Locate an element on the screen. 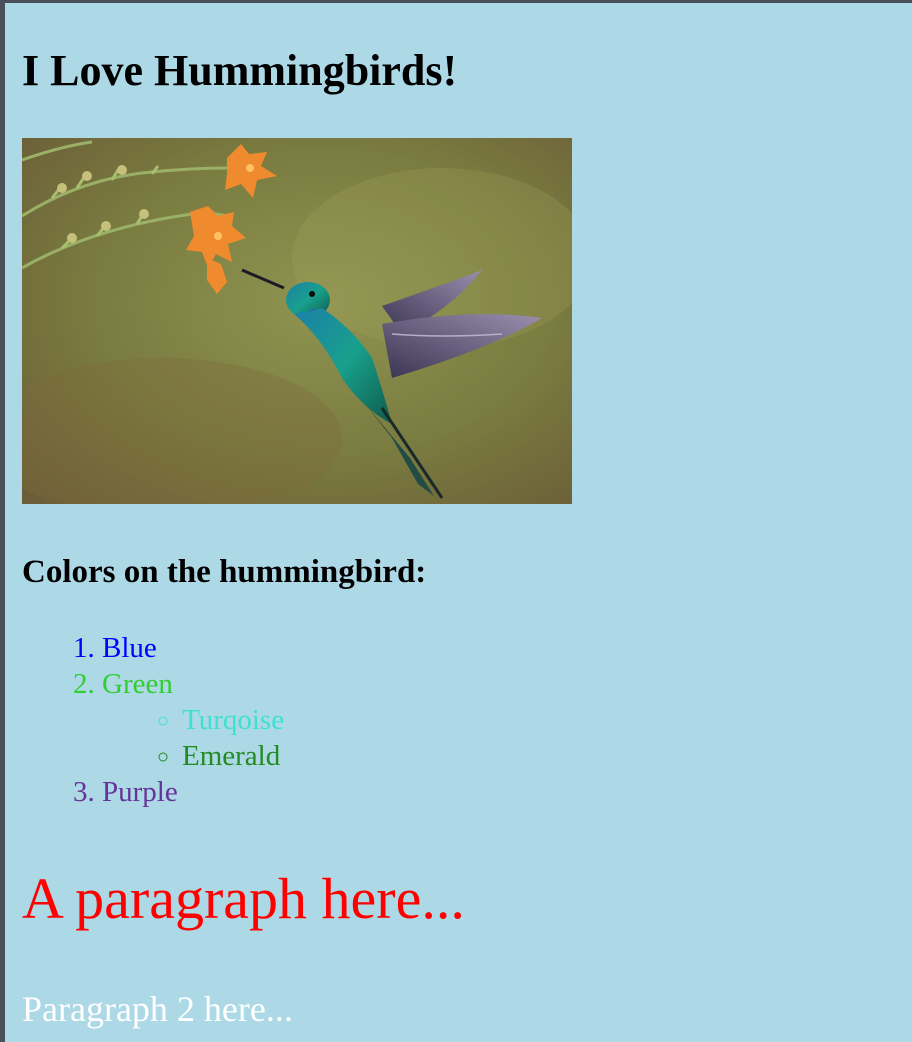 This screenshot has height=1042, width=912. list-item-turqoise: Turqoise is located at coordinates (233, 720).